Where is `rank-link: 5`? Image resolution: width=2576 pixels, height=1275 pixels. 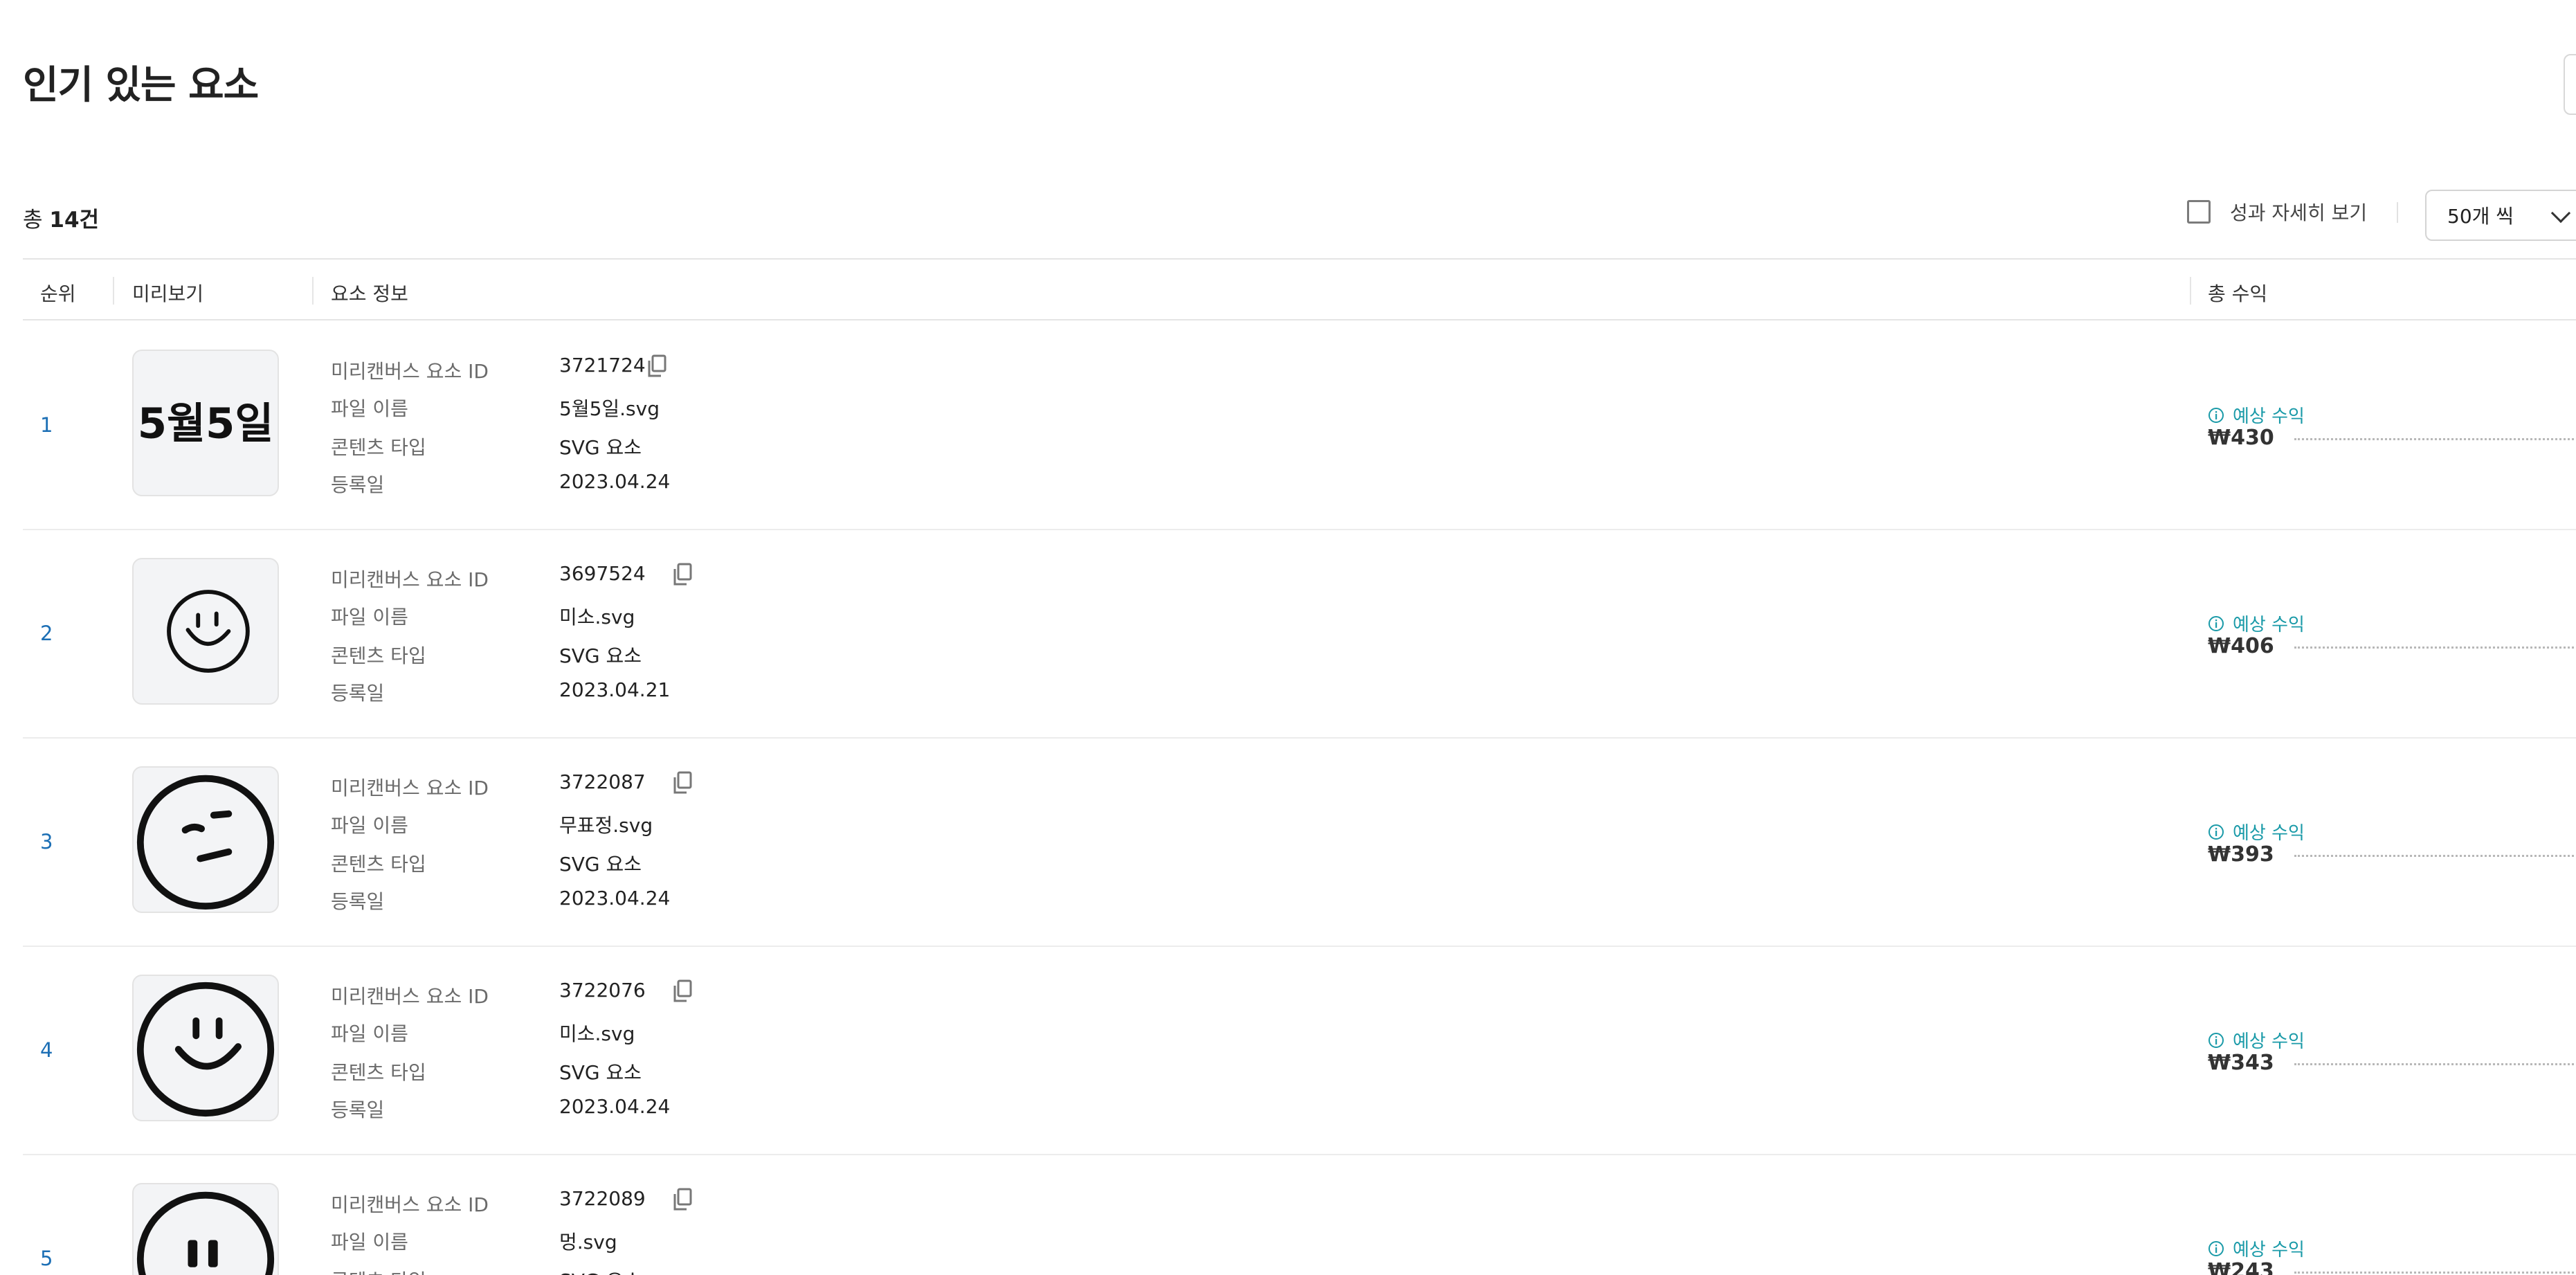 rank-link: 5 is located at coordinates (46, 1258).